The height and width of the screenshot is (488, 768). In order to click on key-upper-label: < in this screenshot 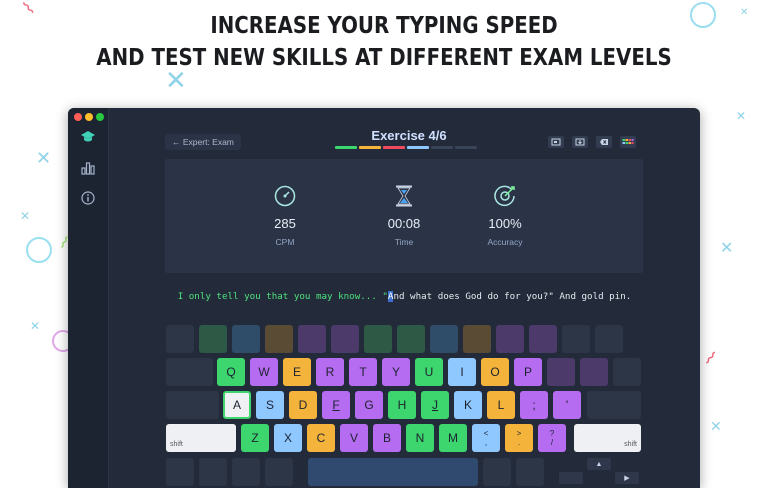, I will do `click(486, 433)`.